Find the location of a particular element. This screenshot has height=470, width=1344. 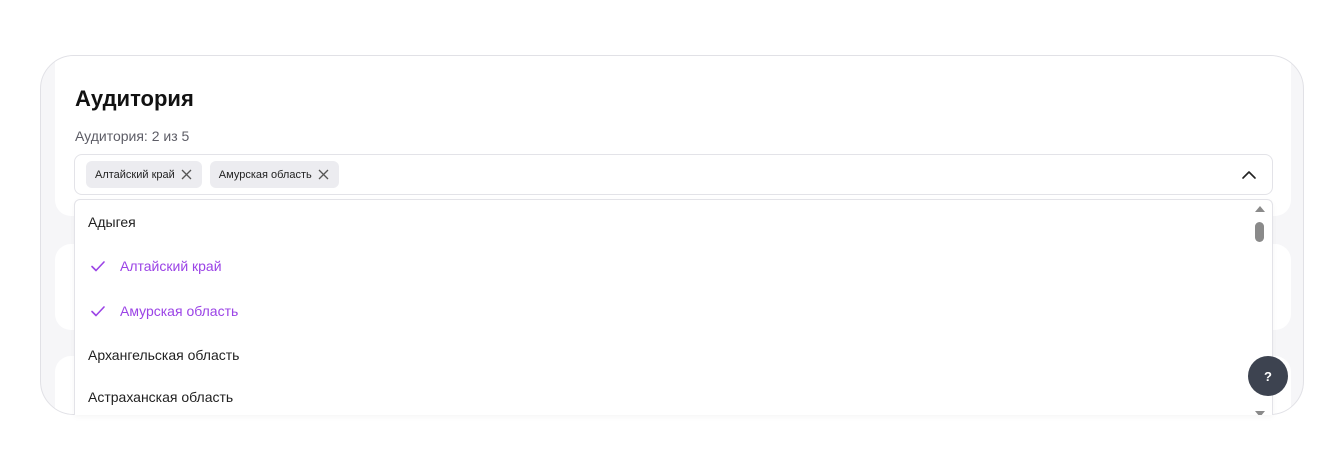

selected-chip: Амурская область is located at coordinates (274, 174).